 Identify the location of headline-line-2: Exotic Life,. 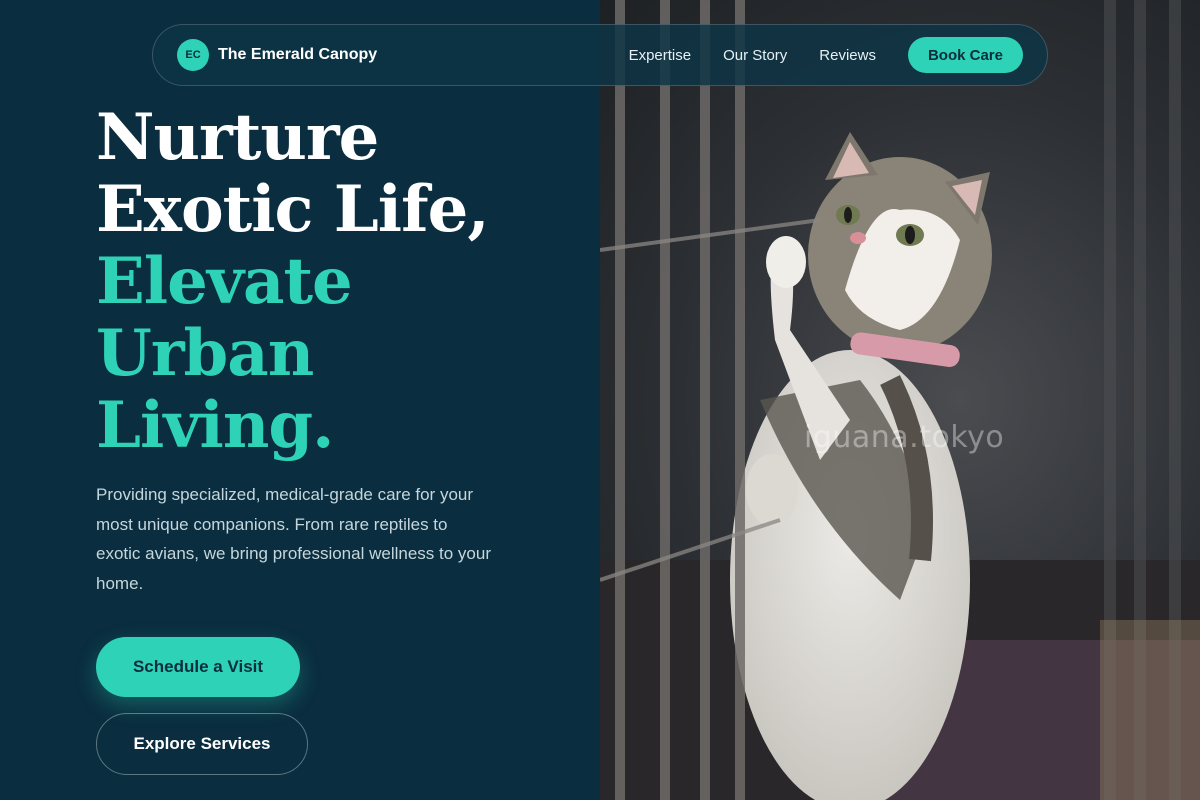
(293, 209).